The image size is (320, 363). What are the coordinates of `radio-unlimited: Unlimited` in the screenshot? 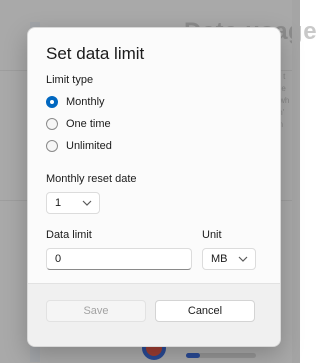 It's located at (79, 146).